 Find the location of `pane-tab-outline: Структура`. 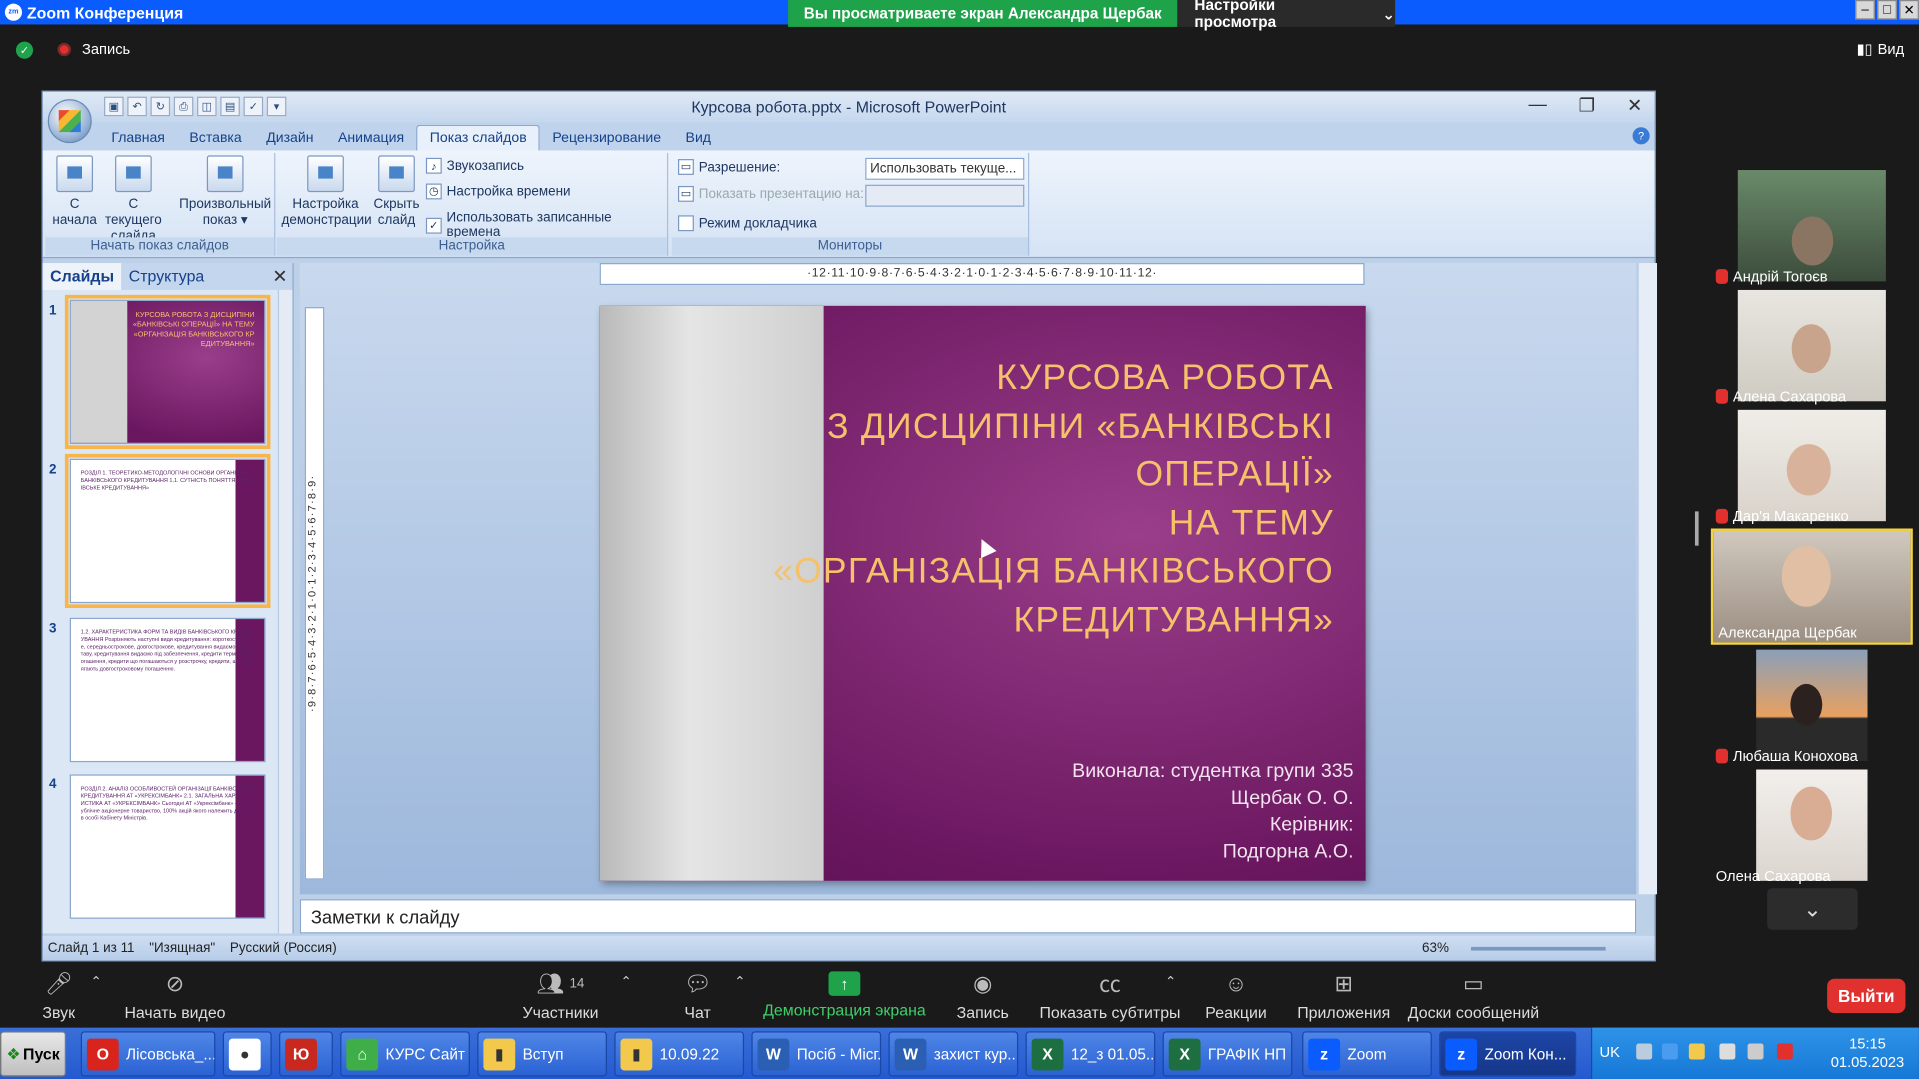

pane-tab-outline: Структура is located at coordinates (166, 276).